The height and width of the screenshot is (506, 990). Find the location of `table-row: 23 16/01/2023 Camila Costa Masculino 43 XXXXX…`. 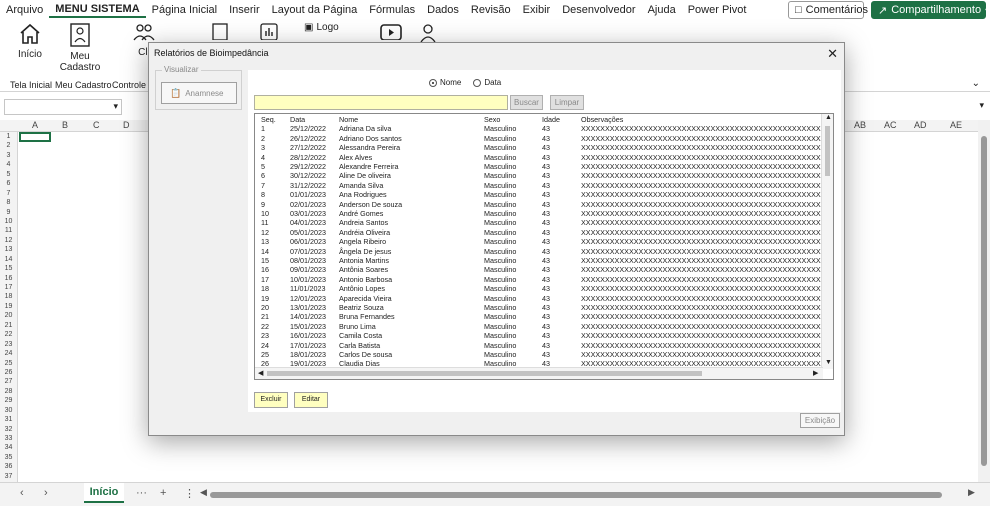

table-row: 23 16/01/2023 Camila Costa Masculino 43 XXXXX… is located at coordinates (538, 335).